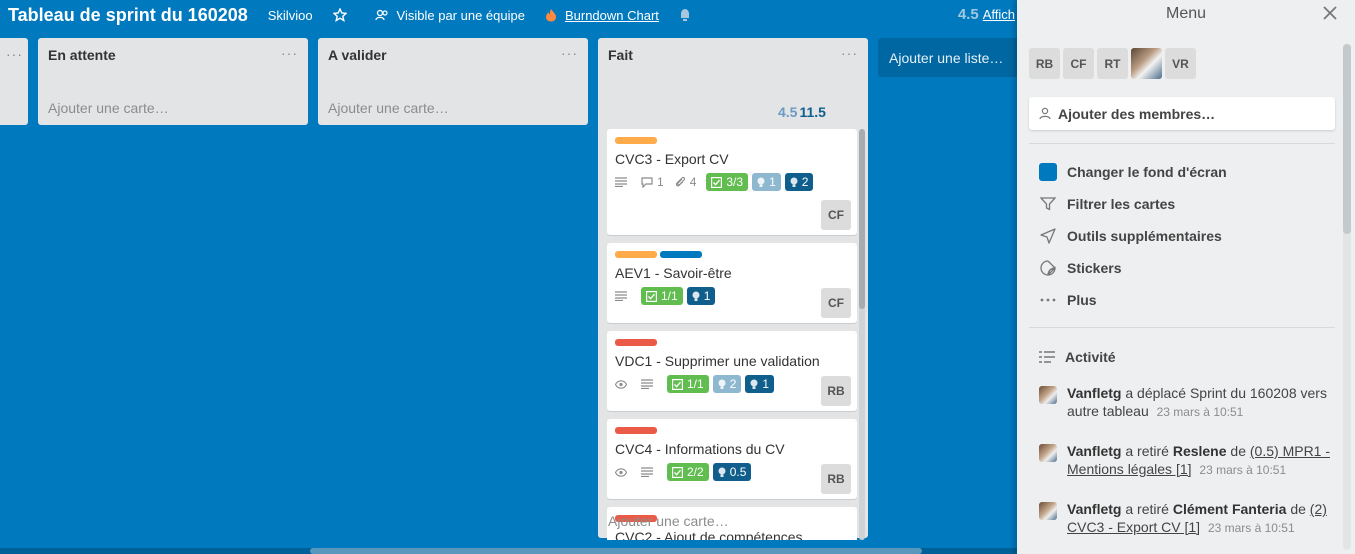 The height and width of the screenshot is (554, 1355). I want to click on stickers-item: Stickers, so click(1080, 268).